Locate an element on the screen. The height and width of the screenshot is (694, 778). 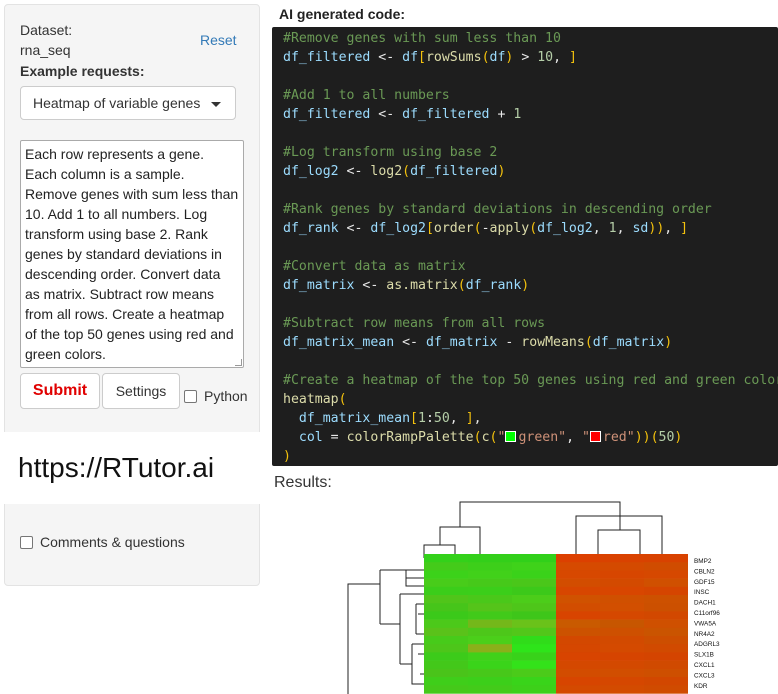
comments-checkbox is located at coordinates (26, 542).